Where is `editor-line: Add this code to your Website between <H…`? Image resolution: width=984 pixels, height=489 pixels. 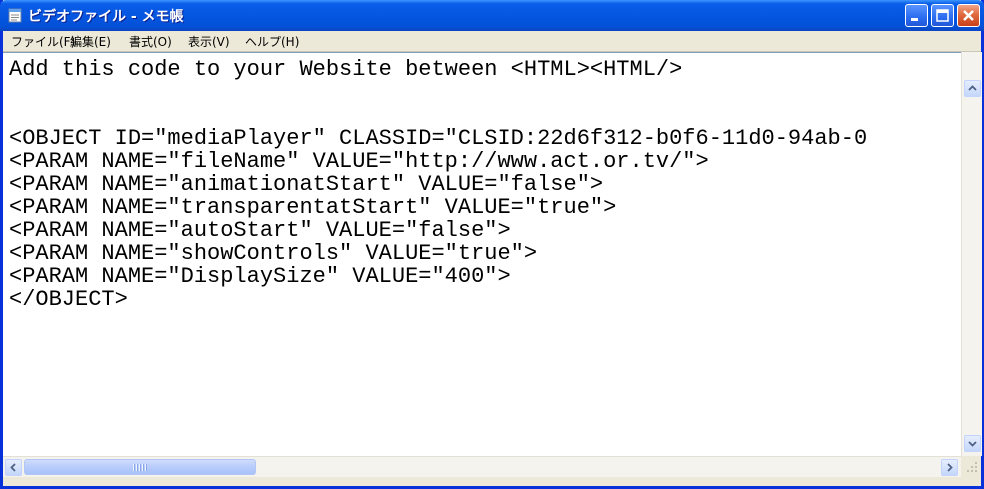
editor-line: Add this code to your Website between <H… is located at coordinates (346, 69).